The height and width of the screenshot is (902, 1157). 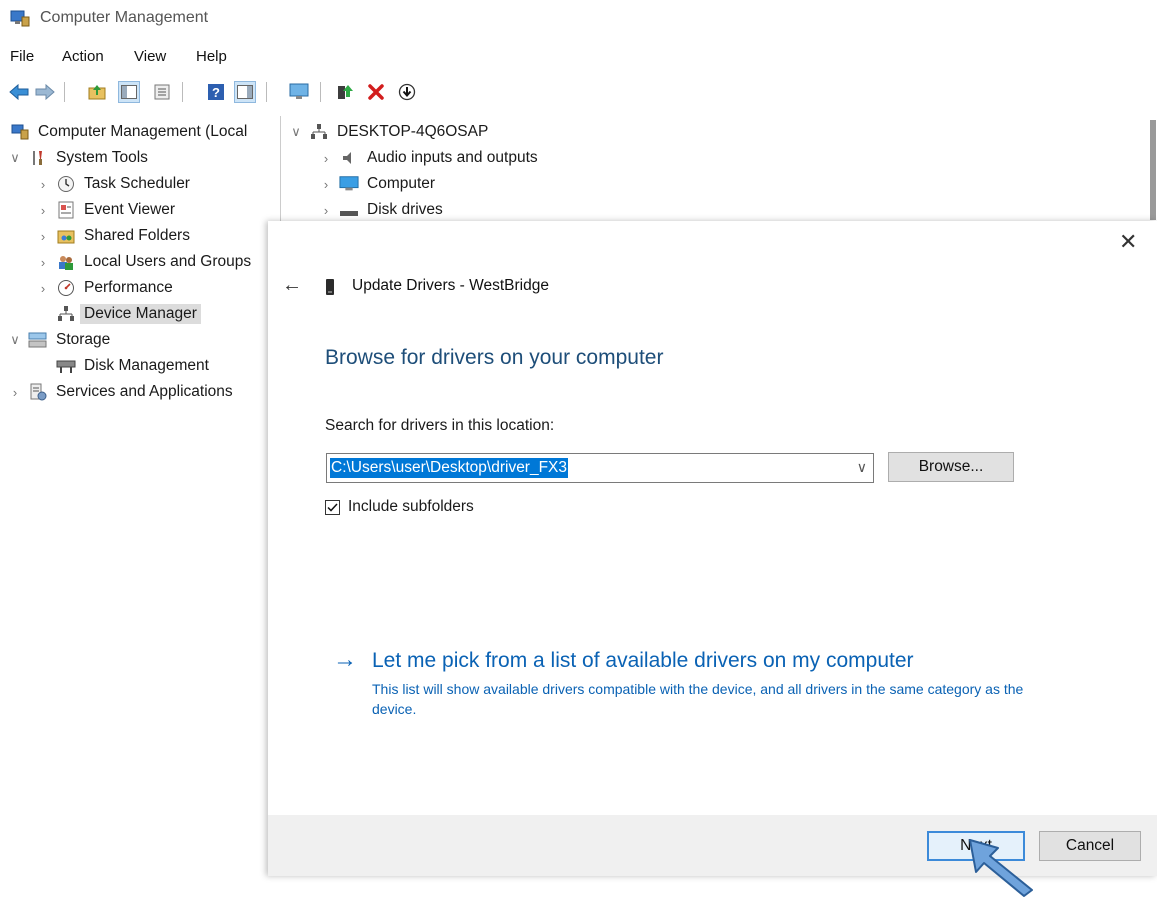 What do you see at coordinates (349, 210) in the screenshot?
I see `disk-drive-icon` at bounding box center [349, 210].